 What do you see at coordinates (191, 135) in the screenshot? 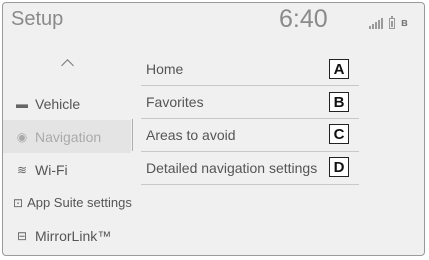
I see `menu-item-label: Areas to avoid` at bounding box center [191, 135].